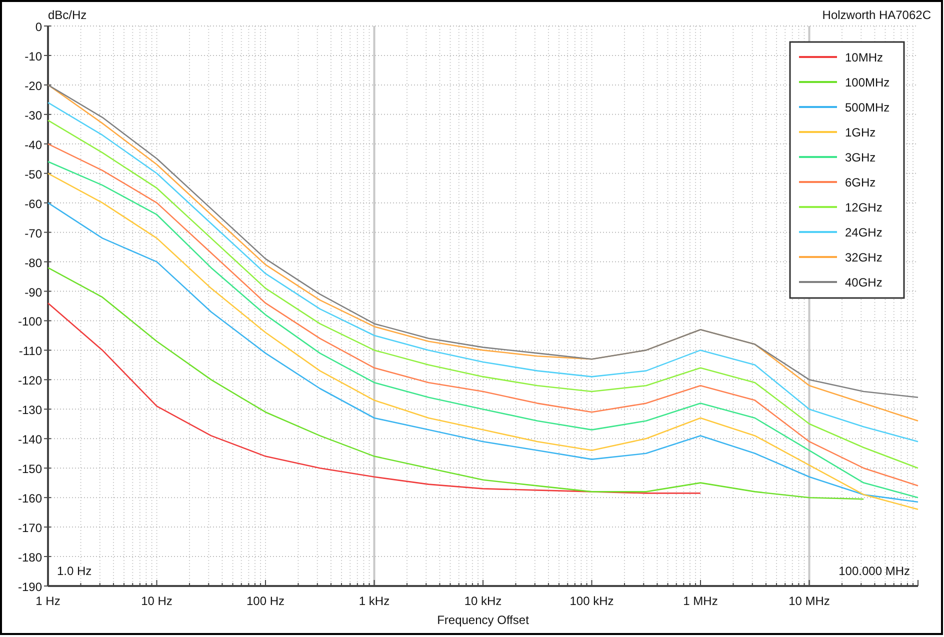 The height and width of the screenshot is (637, 944). What do you see at coordinates (30, 528) in the screenshot?
I see `y-tick-label: -170` at bounding box center [30, 528].